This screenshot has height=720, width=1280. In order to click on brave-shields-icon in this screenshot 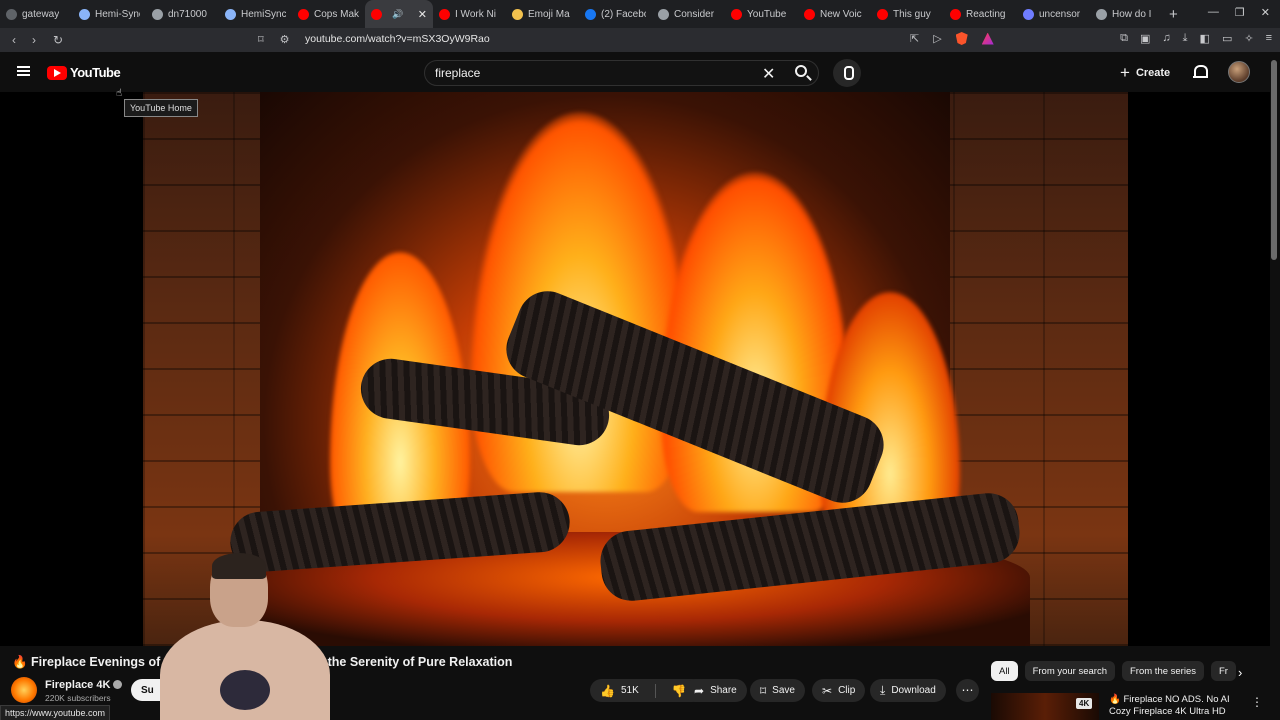, I will do `click(961, 38)`.